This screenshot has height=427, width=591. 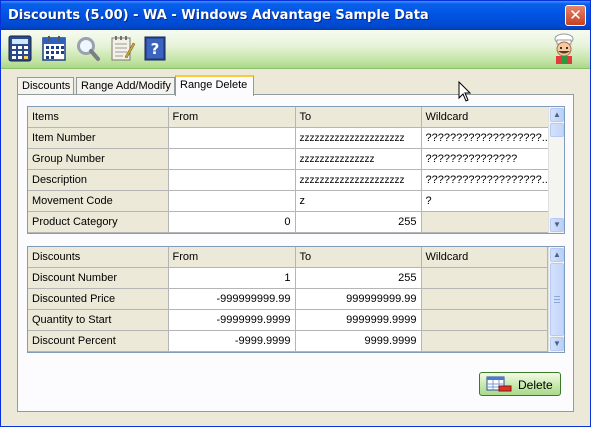 What do you see at coordinates (488, 159) in the screenshot?
I see `wildcard-cell: ???????????????` at bounding box center [488, 159].